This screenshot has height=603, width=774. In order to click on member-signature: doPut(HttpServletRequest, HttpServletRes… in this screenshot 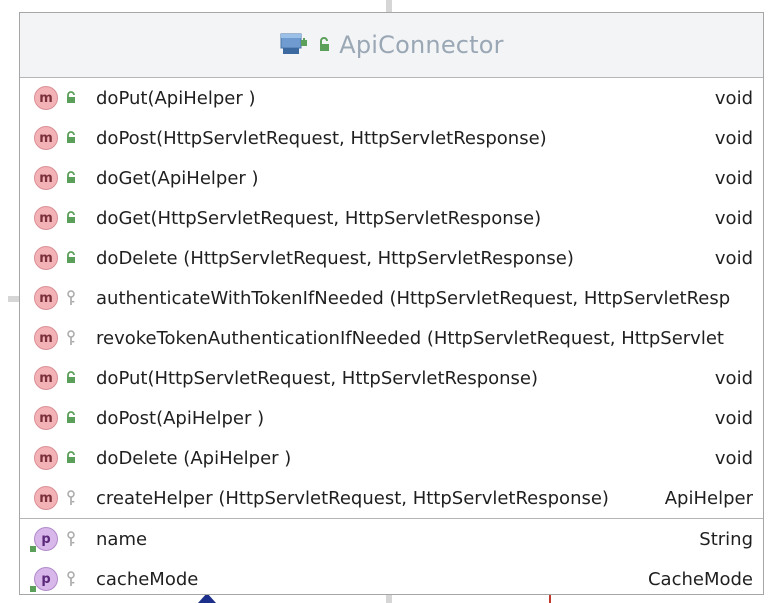, I will do `click(317, 378)`.